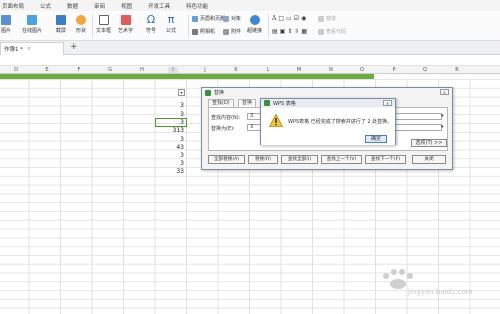 This screenshot has width=500, height=314. I want to click on close-button: 关闭, so click(429, 159).